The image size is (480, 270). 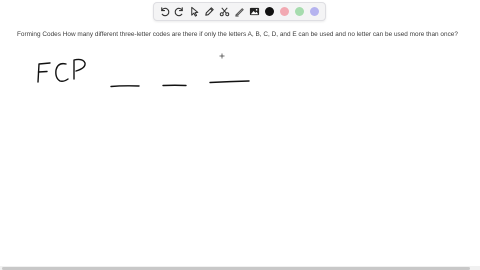 I want to click on color-pink-swatch, so click(x=284, y=12).